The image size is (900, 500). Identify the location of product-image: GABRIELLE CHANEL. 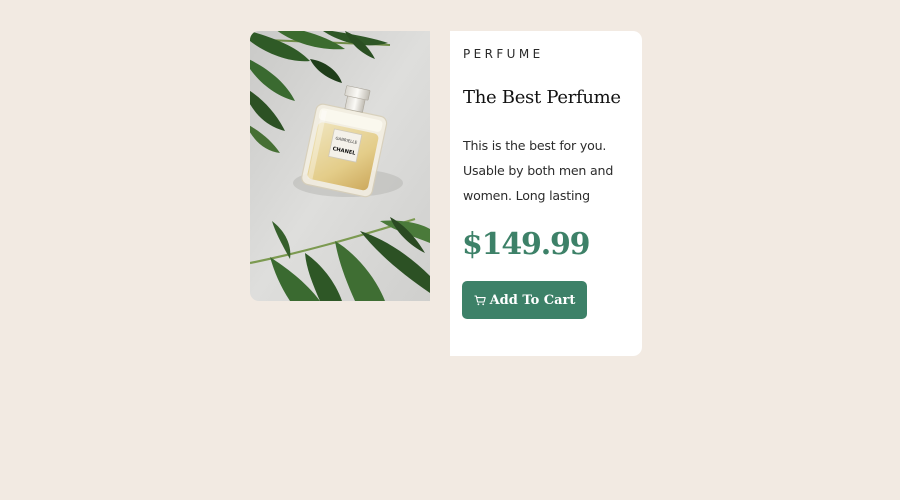
(340, 166).